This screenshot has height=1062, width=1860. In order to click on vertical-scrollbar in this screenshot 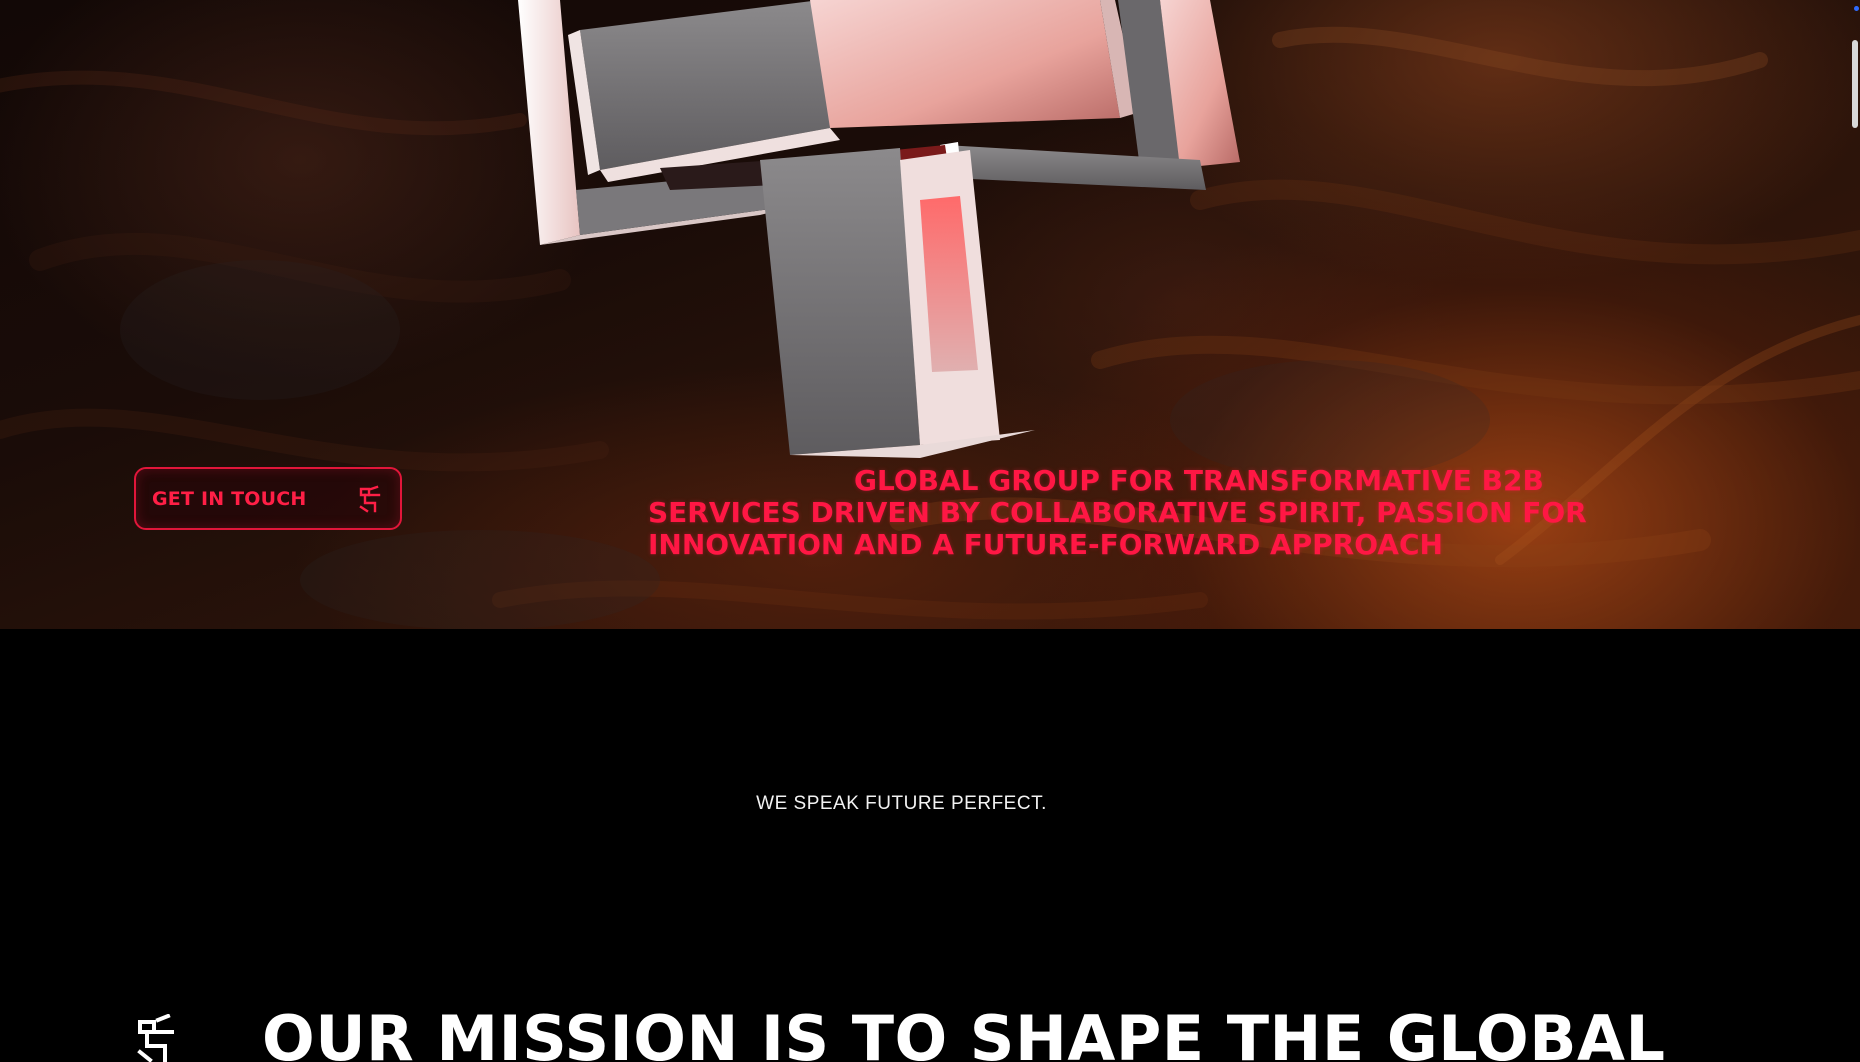, I will do `click(1855, 531)`.